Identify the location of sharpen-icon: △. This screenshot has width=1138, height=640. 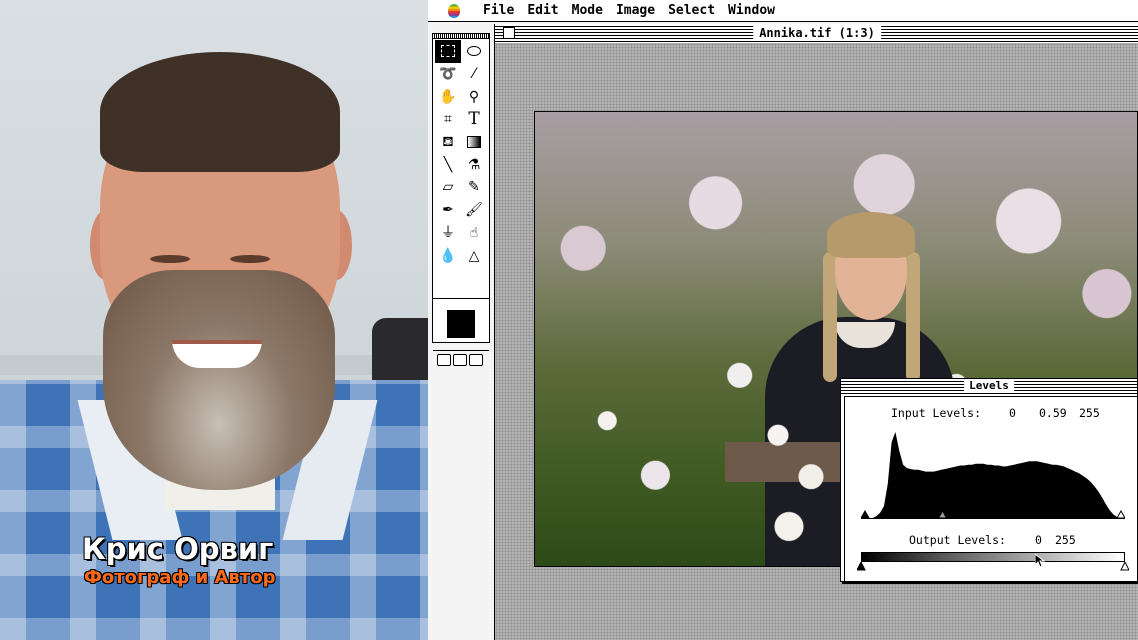
(474, 255).